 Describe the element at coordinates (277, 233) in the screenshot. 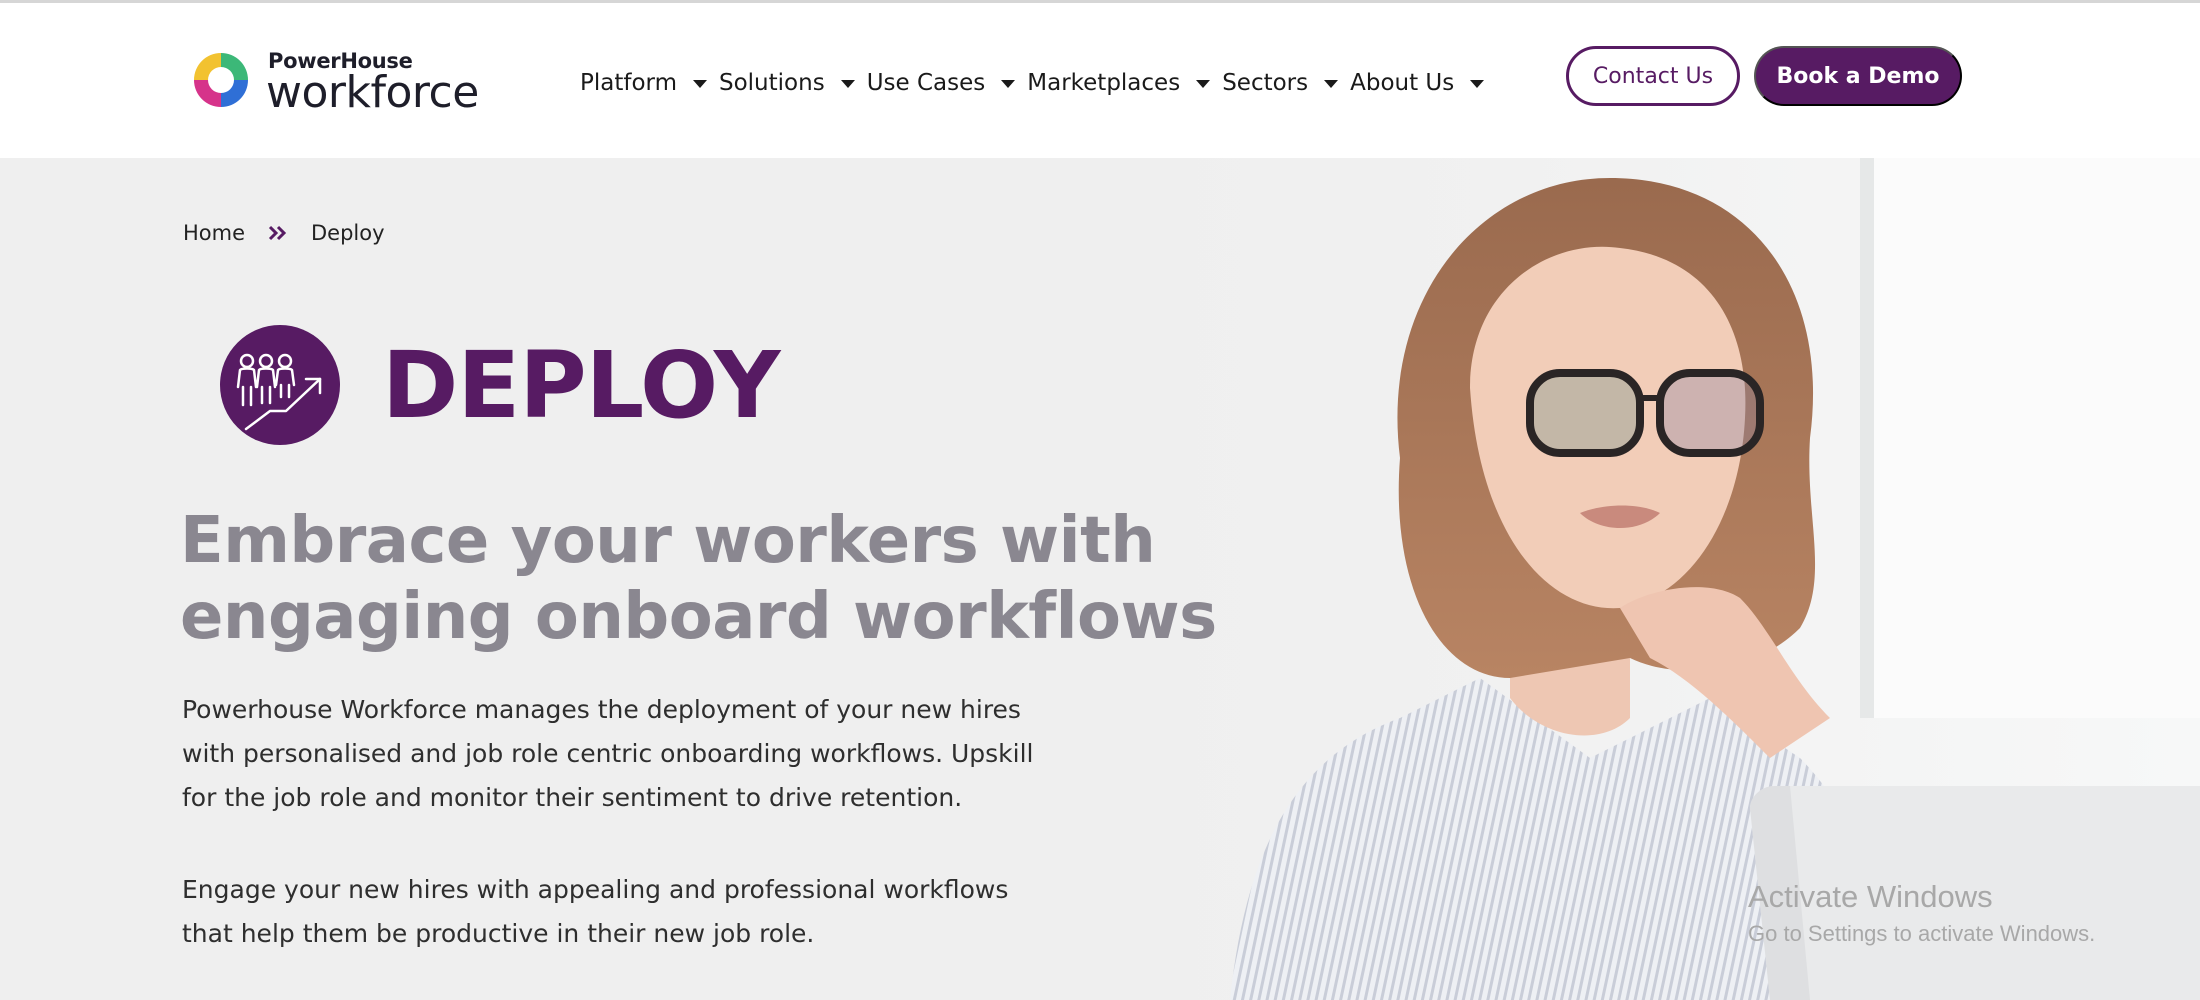

I see `double-chevron-right-icon` at that location.